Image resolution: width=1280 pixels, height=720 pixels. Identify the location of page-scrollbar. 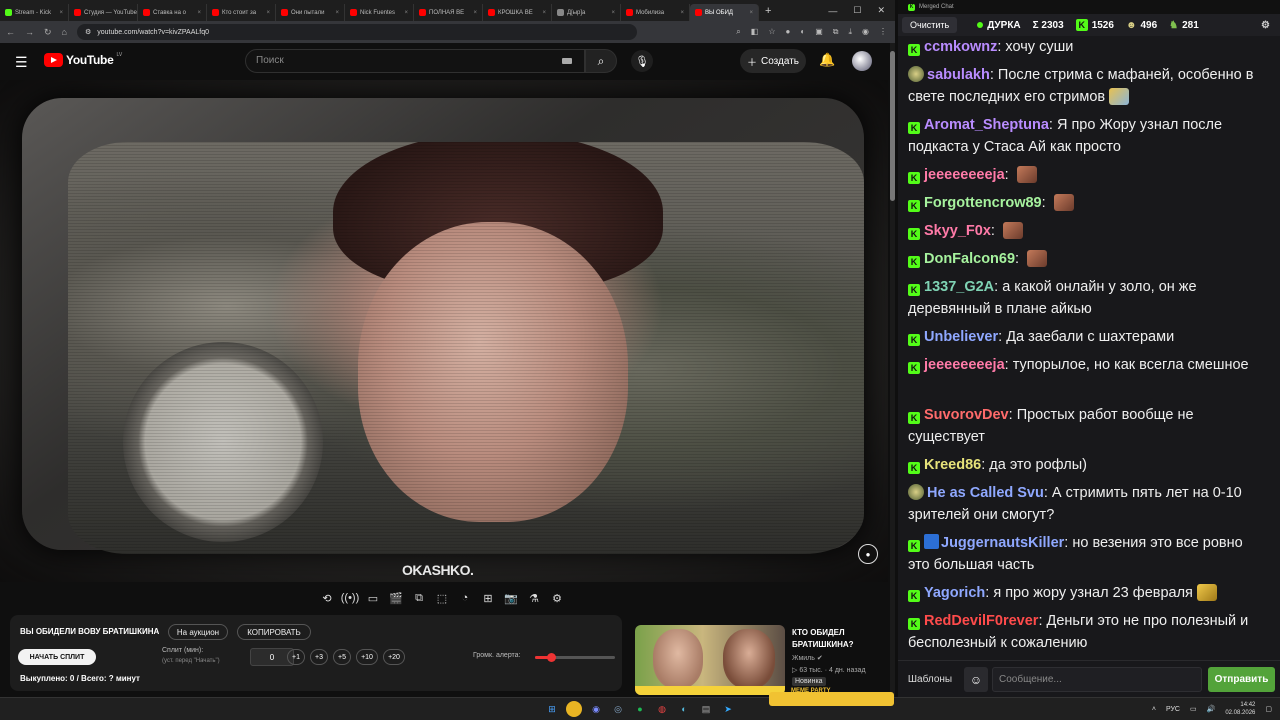
(892, 370).